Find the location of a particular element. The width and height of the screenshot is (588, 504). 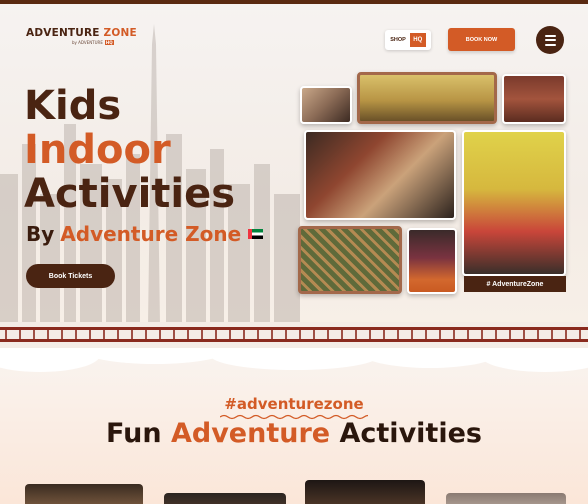

adventure-zone-logo: ADVENTURE ZONE by ADVENTURE HQ is located at coordinates (81, 36).